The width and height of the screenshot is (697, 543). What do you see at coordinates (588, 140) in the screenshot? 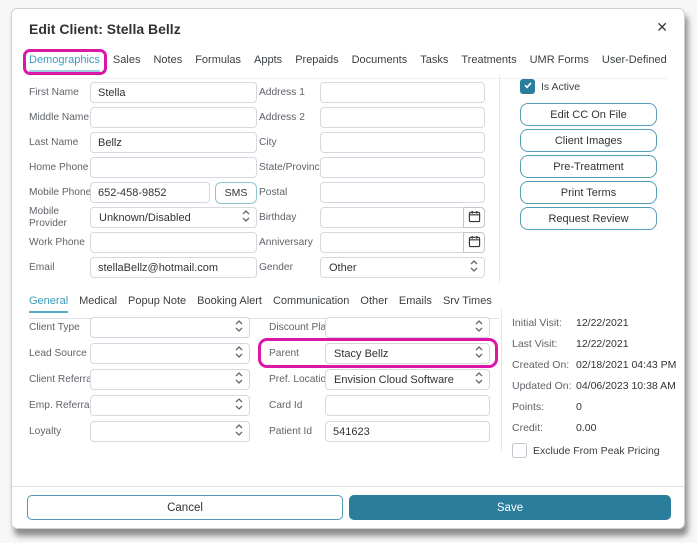
I see `client-images-button: Client Images` at bounding box center [588, 140].